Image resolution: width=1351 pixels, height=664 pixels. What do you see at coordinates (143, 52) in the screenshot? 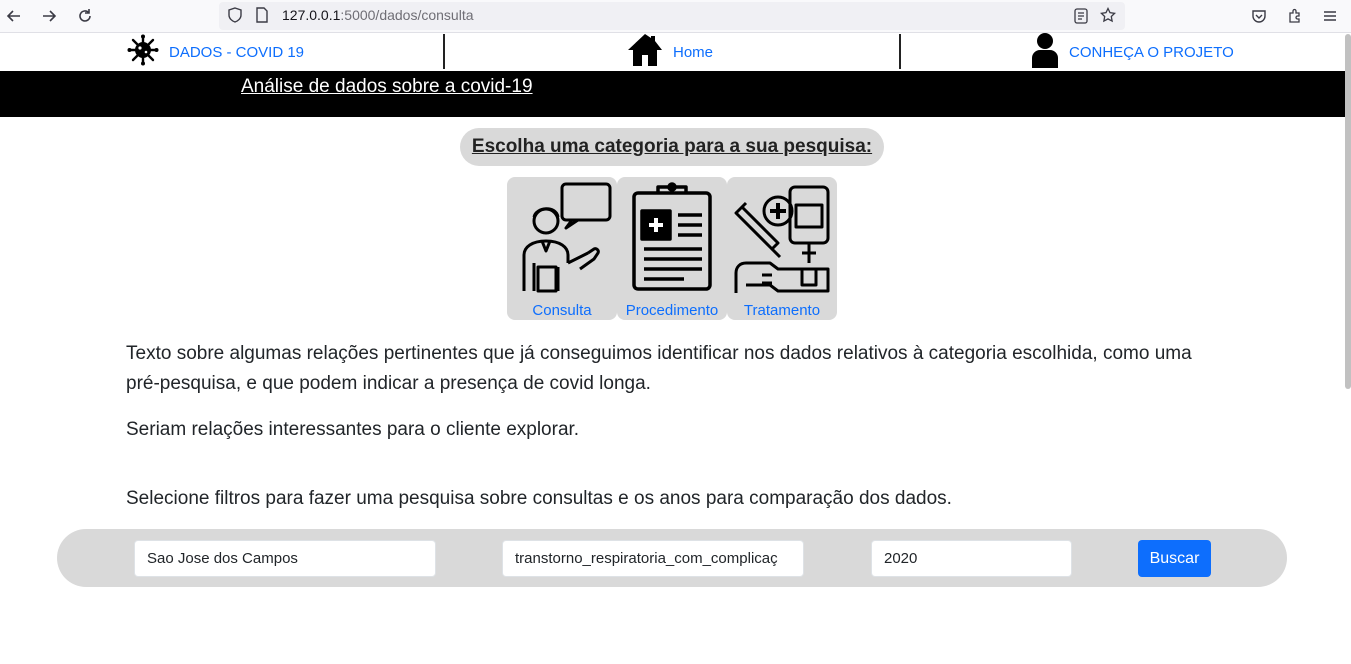
I see `virus-icon` at bounding box center [143, 52].